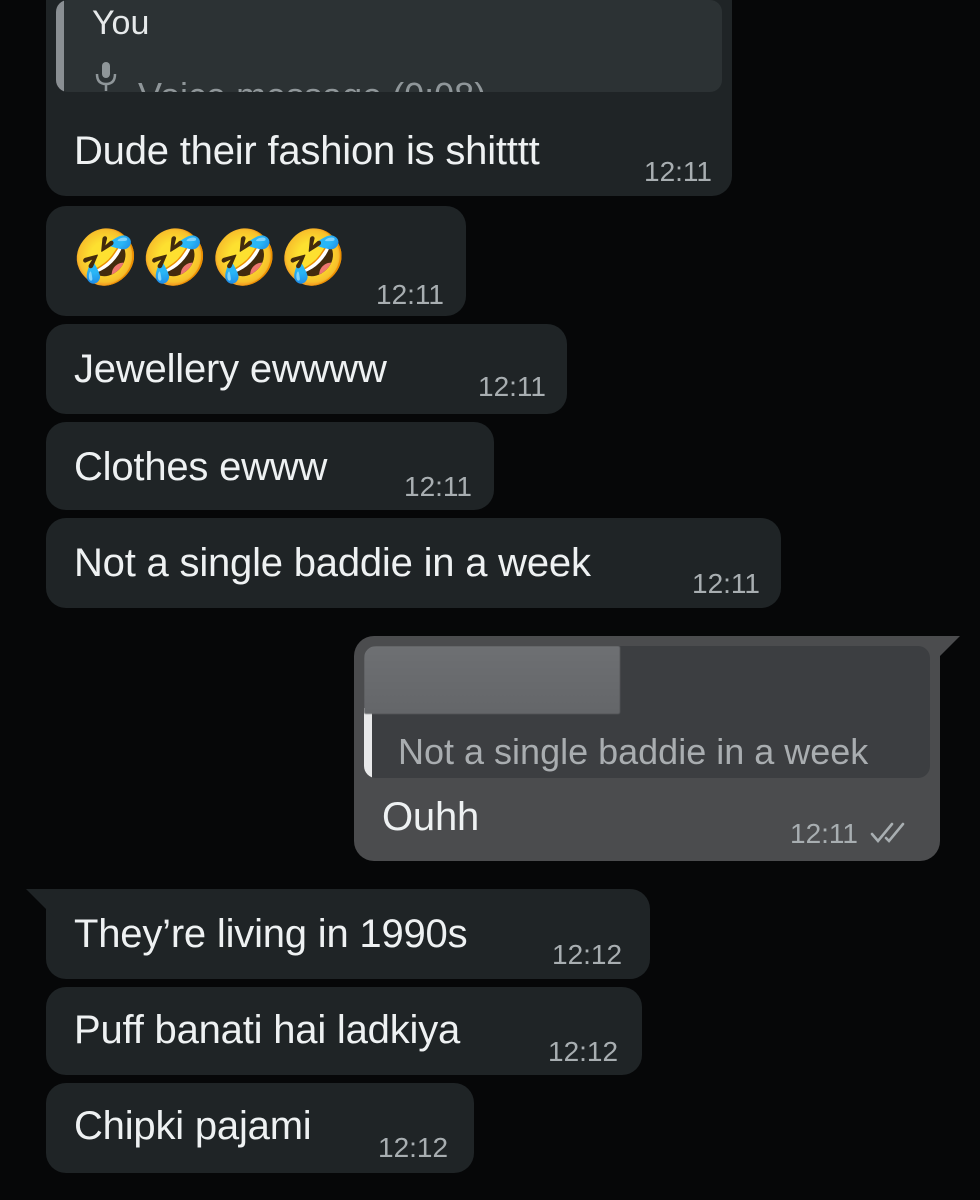  What do you see at coordinates (267, 1030) in the screenshot?
I see `message-text: Puff banati hai ladkiya` at bounding box center [267, 1030].